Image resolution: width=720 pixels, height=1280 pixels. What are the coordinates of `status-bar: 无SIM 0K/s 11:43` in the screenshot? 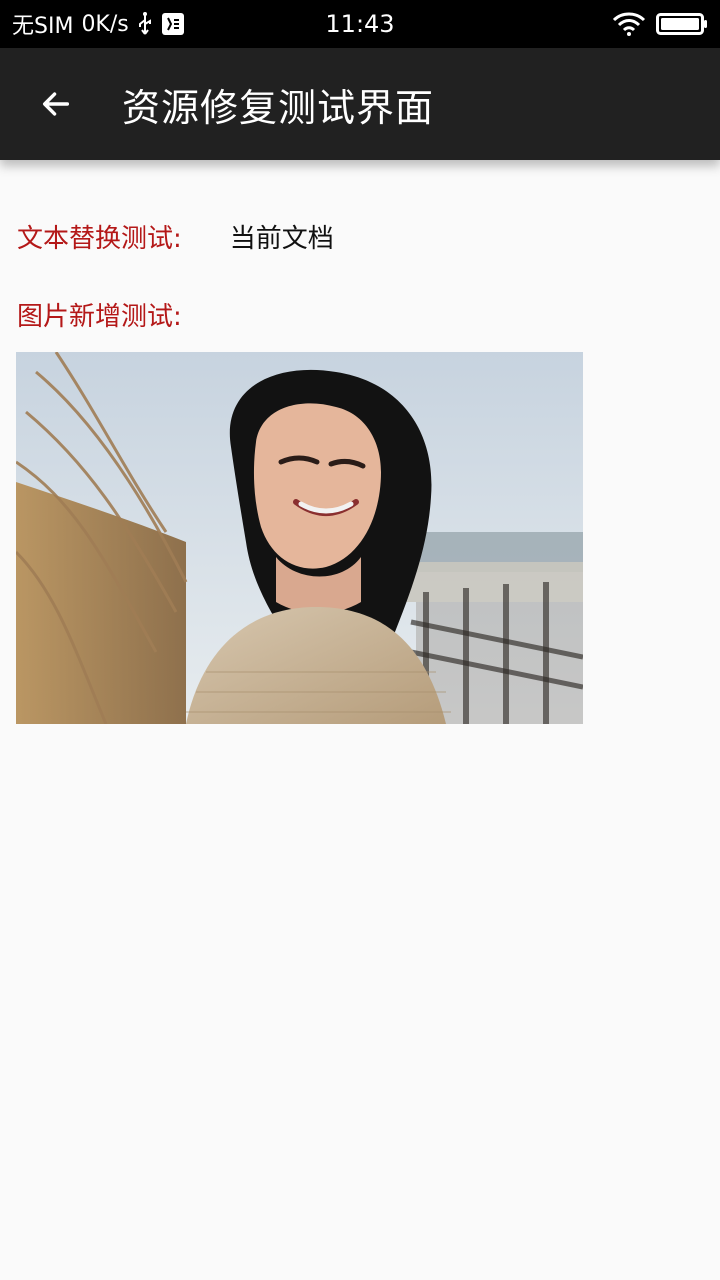 It's located at (360, 24).